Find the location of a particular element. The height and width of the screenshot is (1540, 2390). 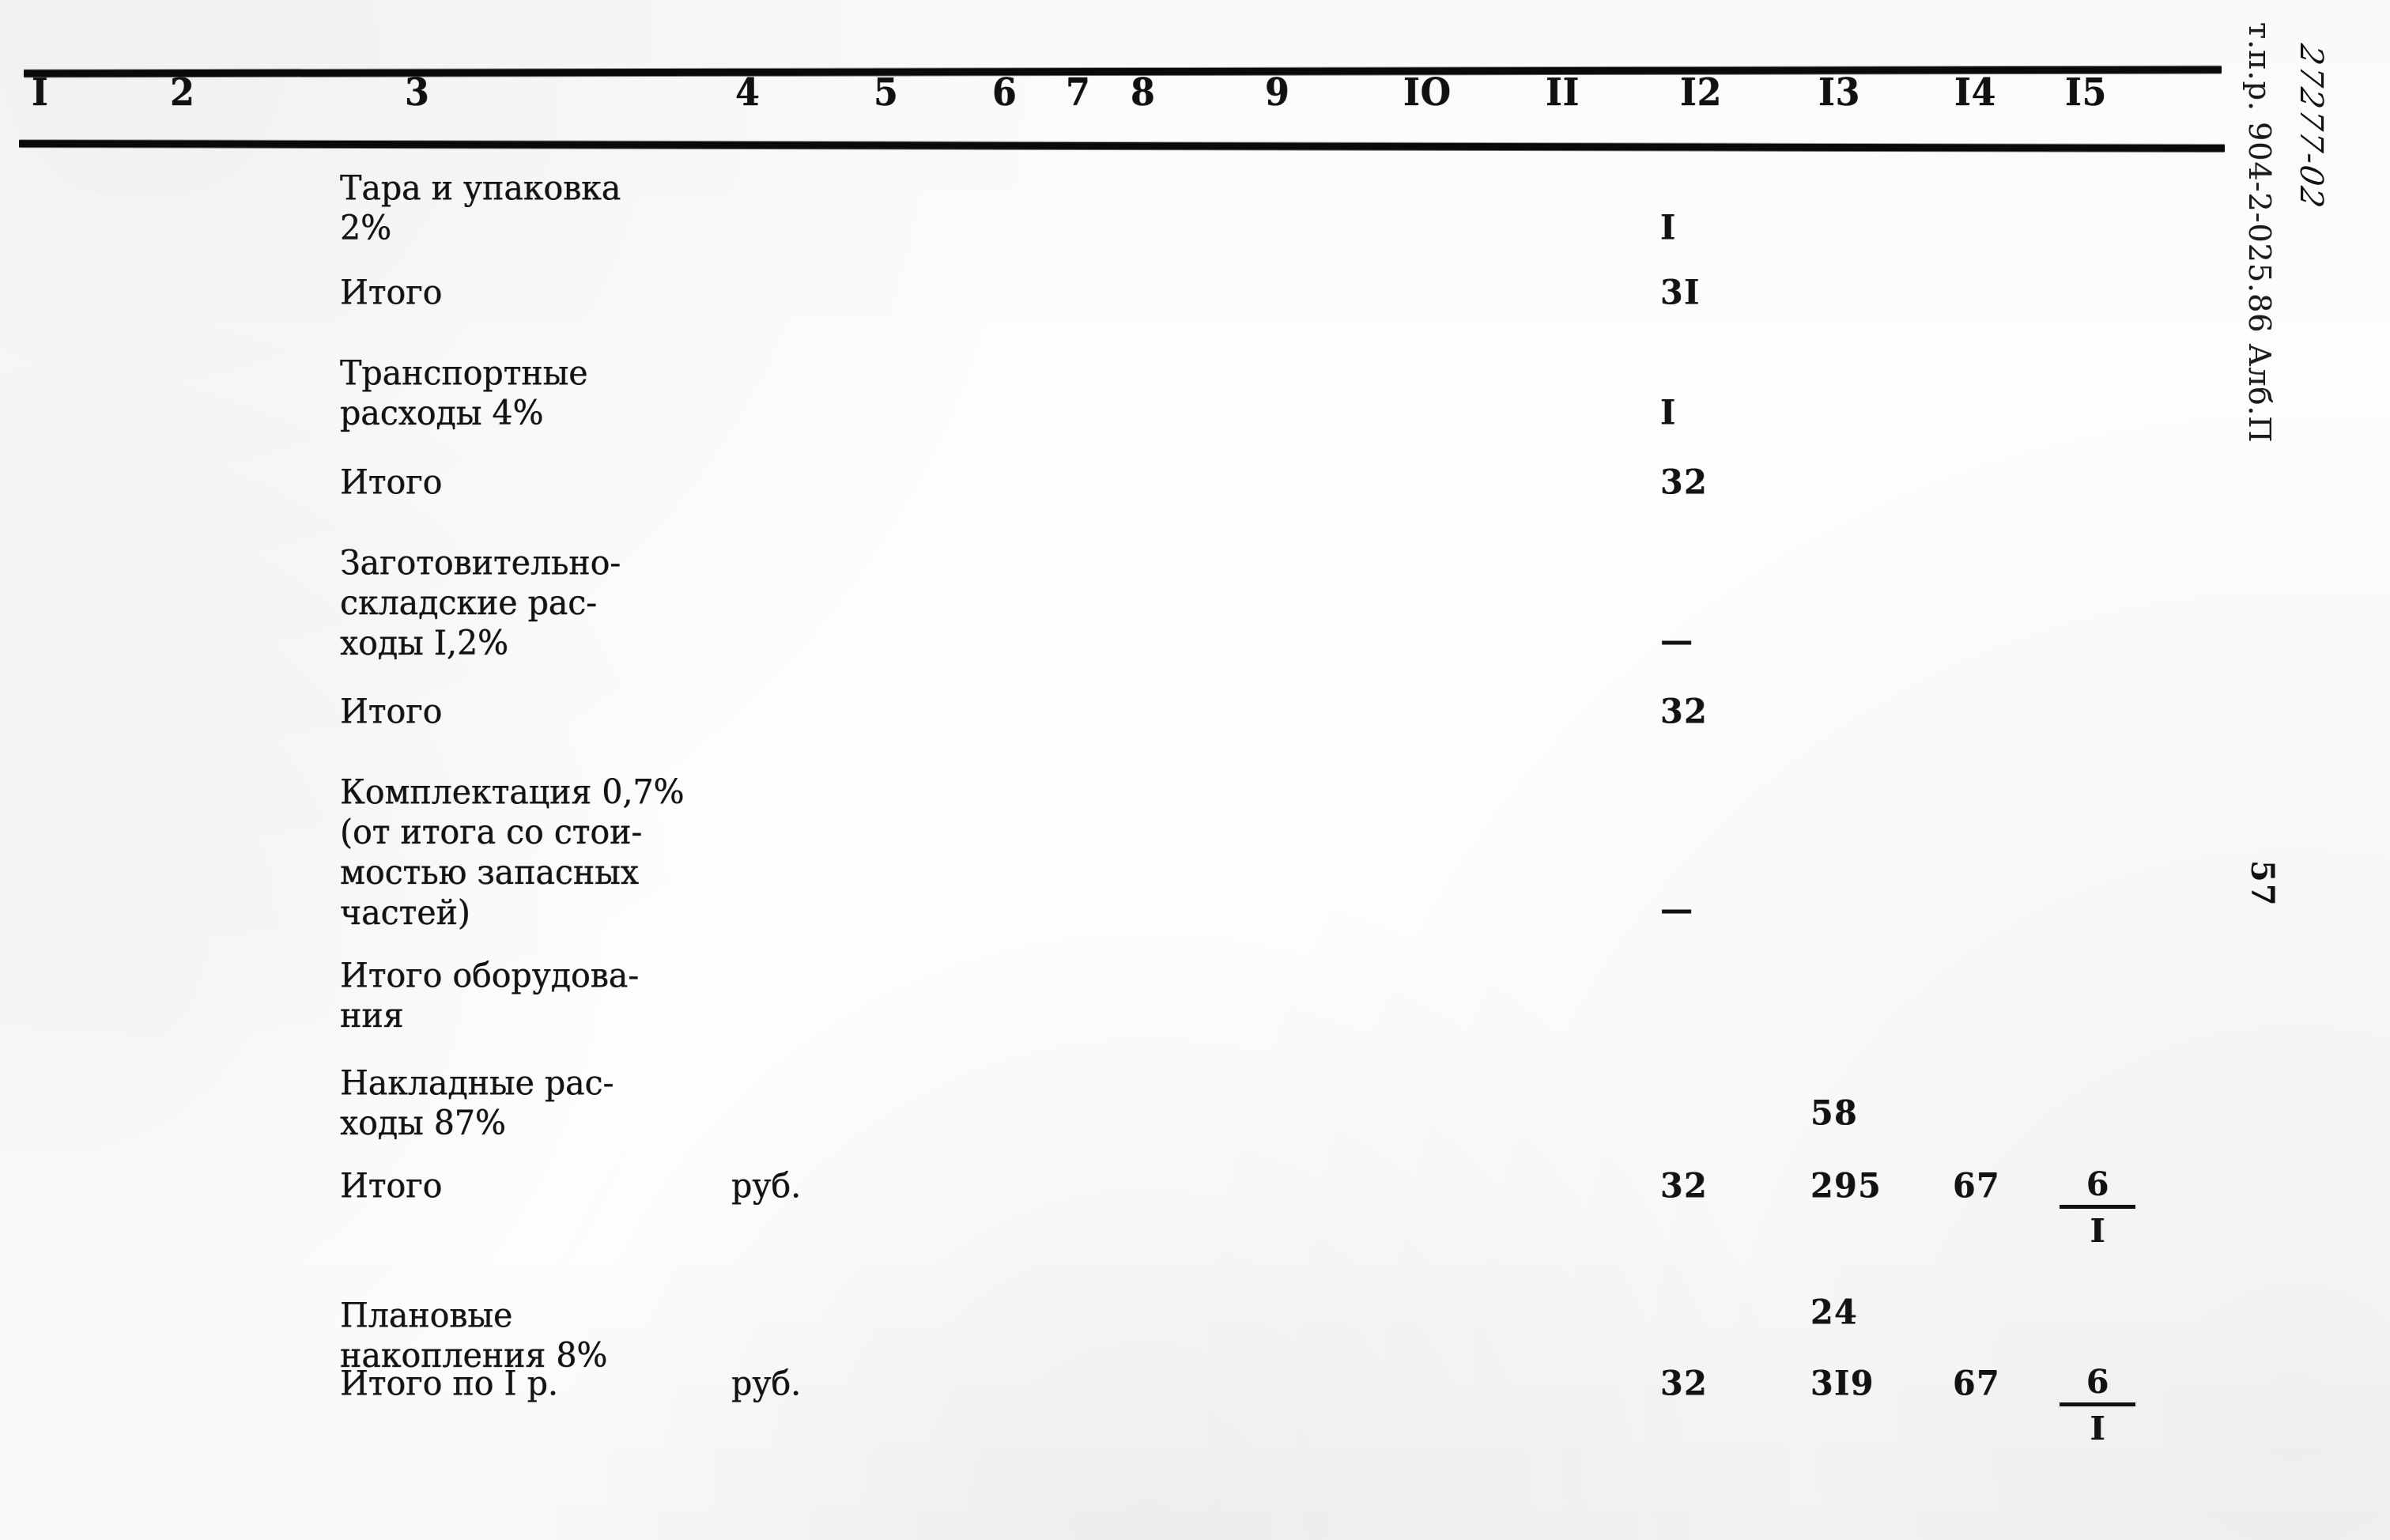

row-description: Накладные рас- ходы 87% is located at coordinates (477, 1103).